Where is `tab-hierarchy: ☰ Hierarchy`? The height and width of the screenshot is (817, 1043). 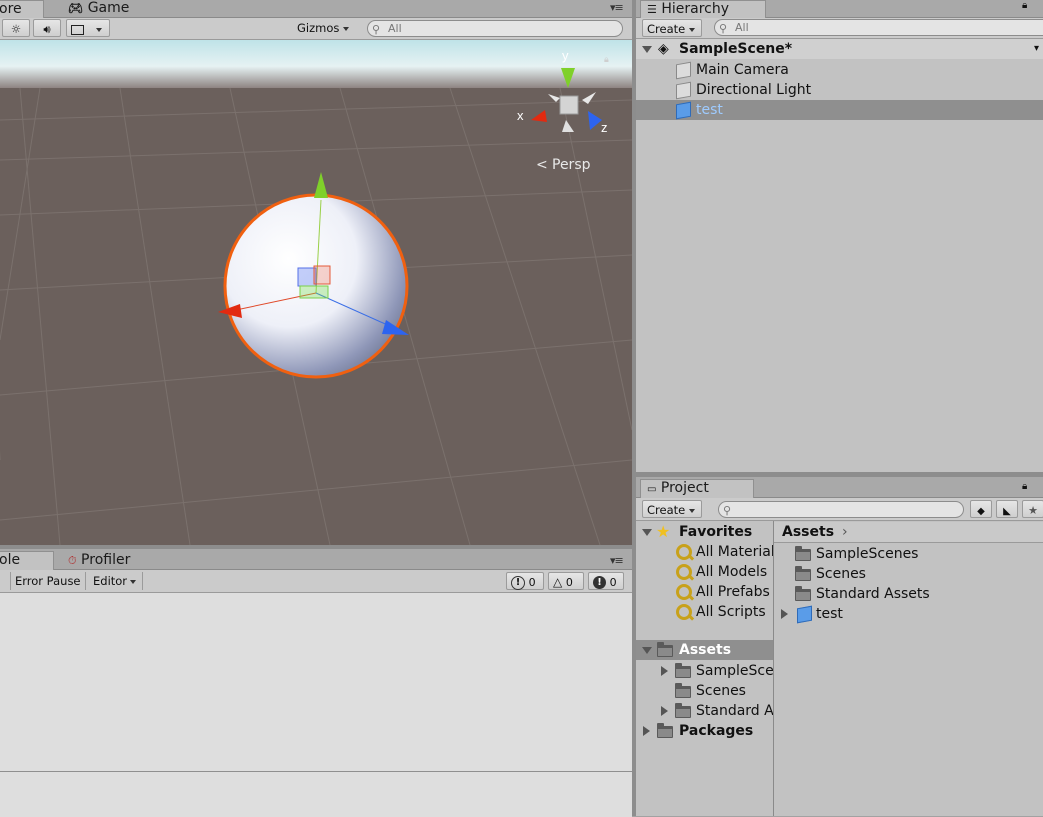
tab-hierarchy: ☰ Hierarchy is located at coordinates (703, 9).